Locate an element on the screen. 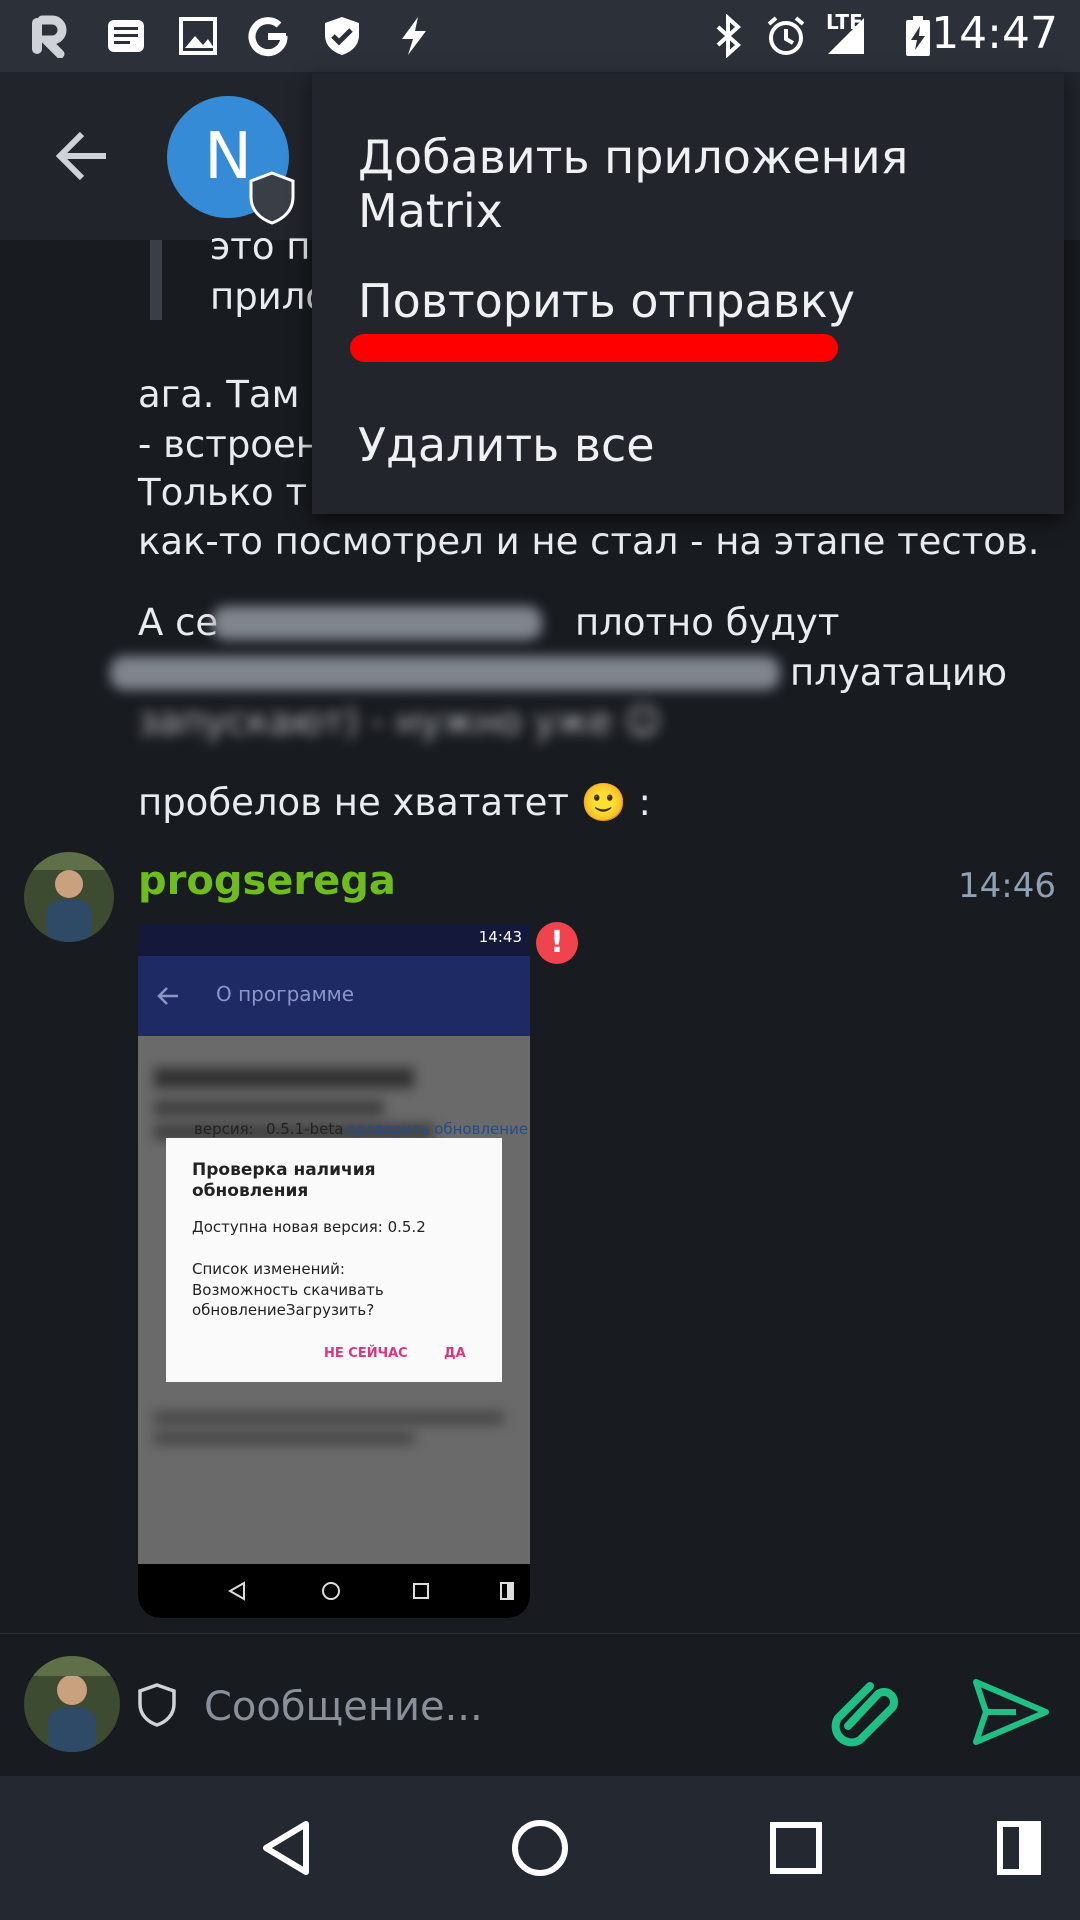  message-text-blurred: запускают) - нужно уже ☺ is located at coordinates (400, 721).